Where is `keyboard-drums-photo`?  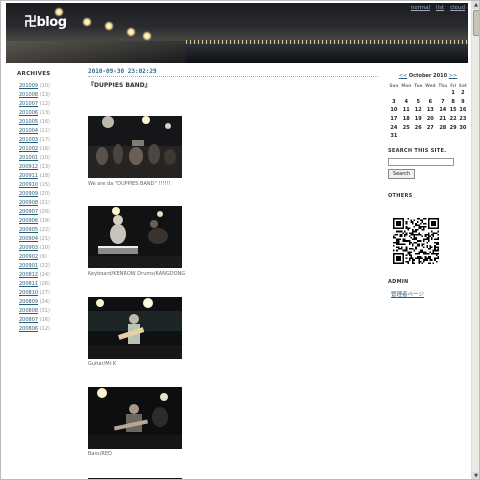 keyboard-drums-photo is located at coordinates (135, 237).